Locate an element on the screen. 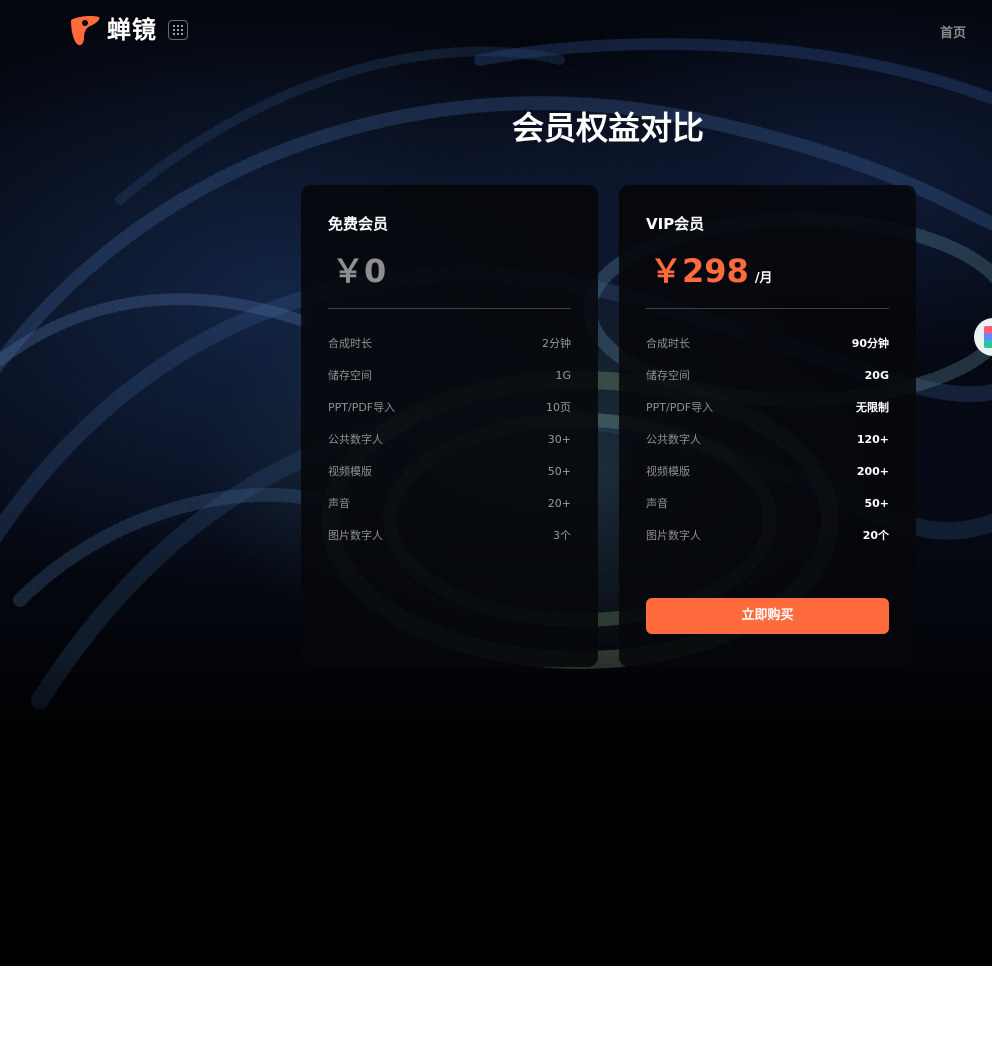  plan-price: ￥298/月 is located at coordinates (711, 275).